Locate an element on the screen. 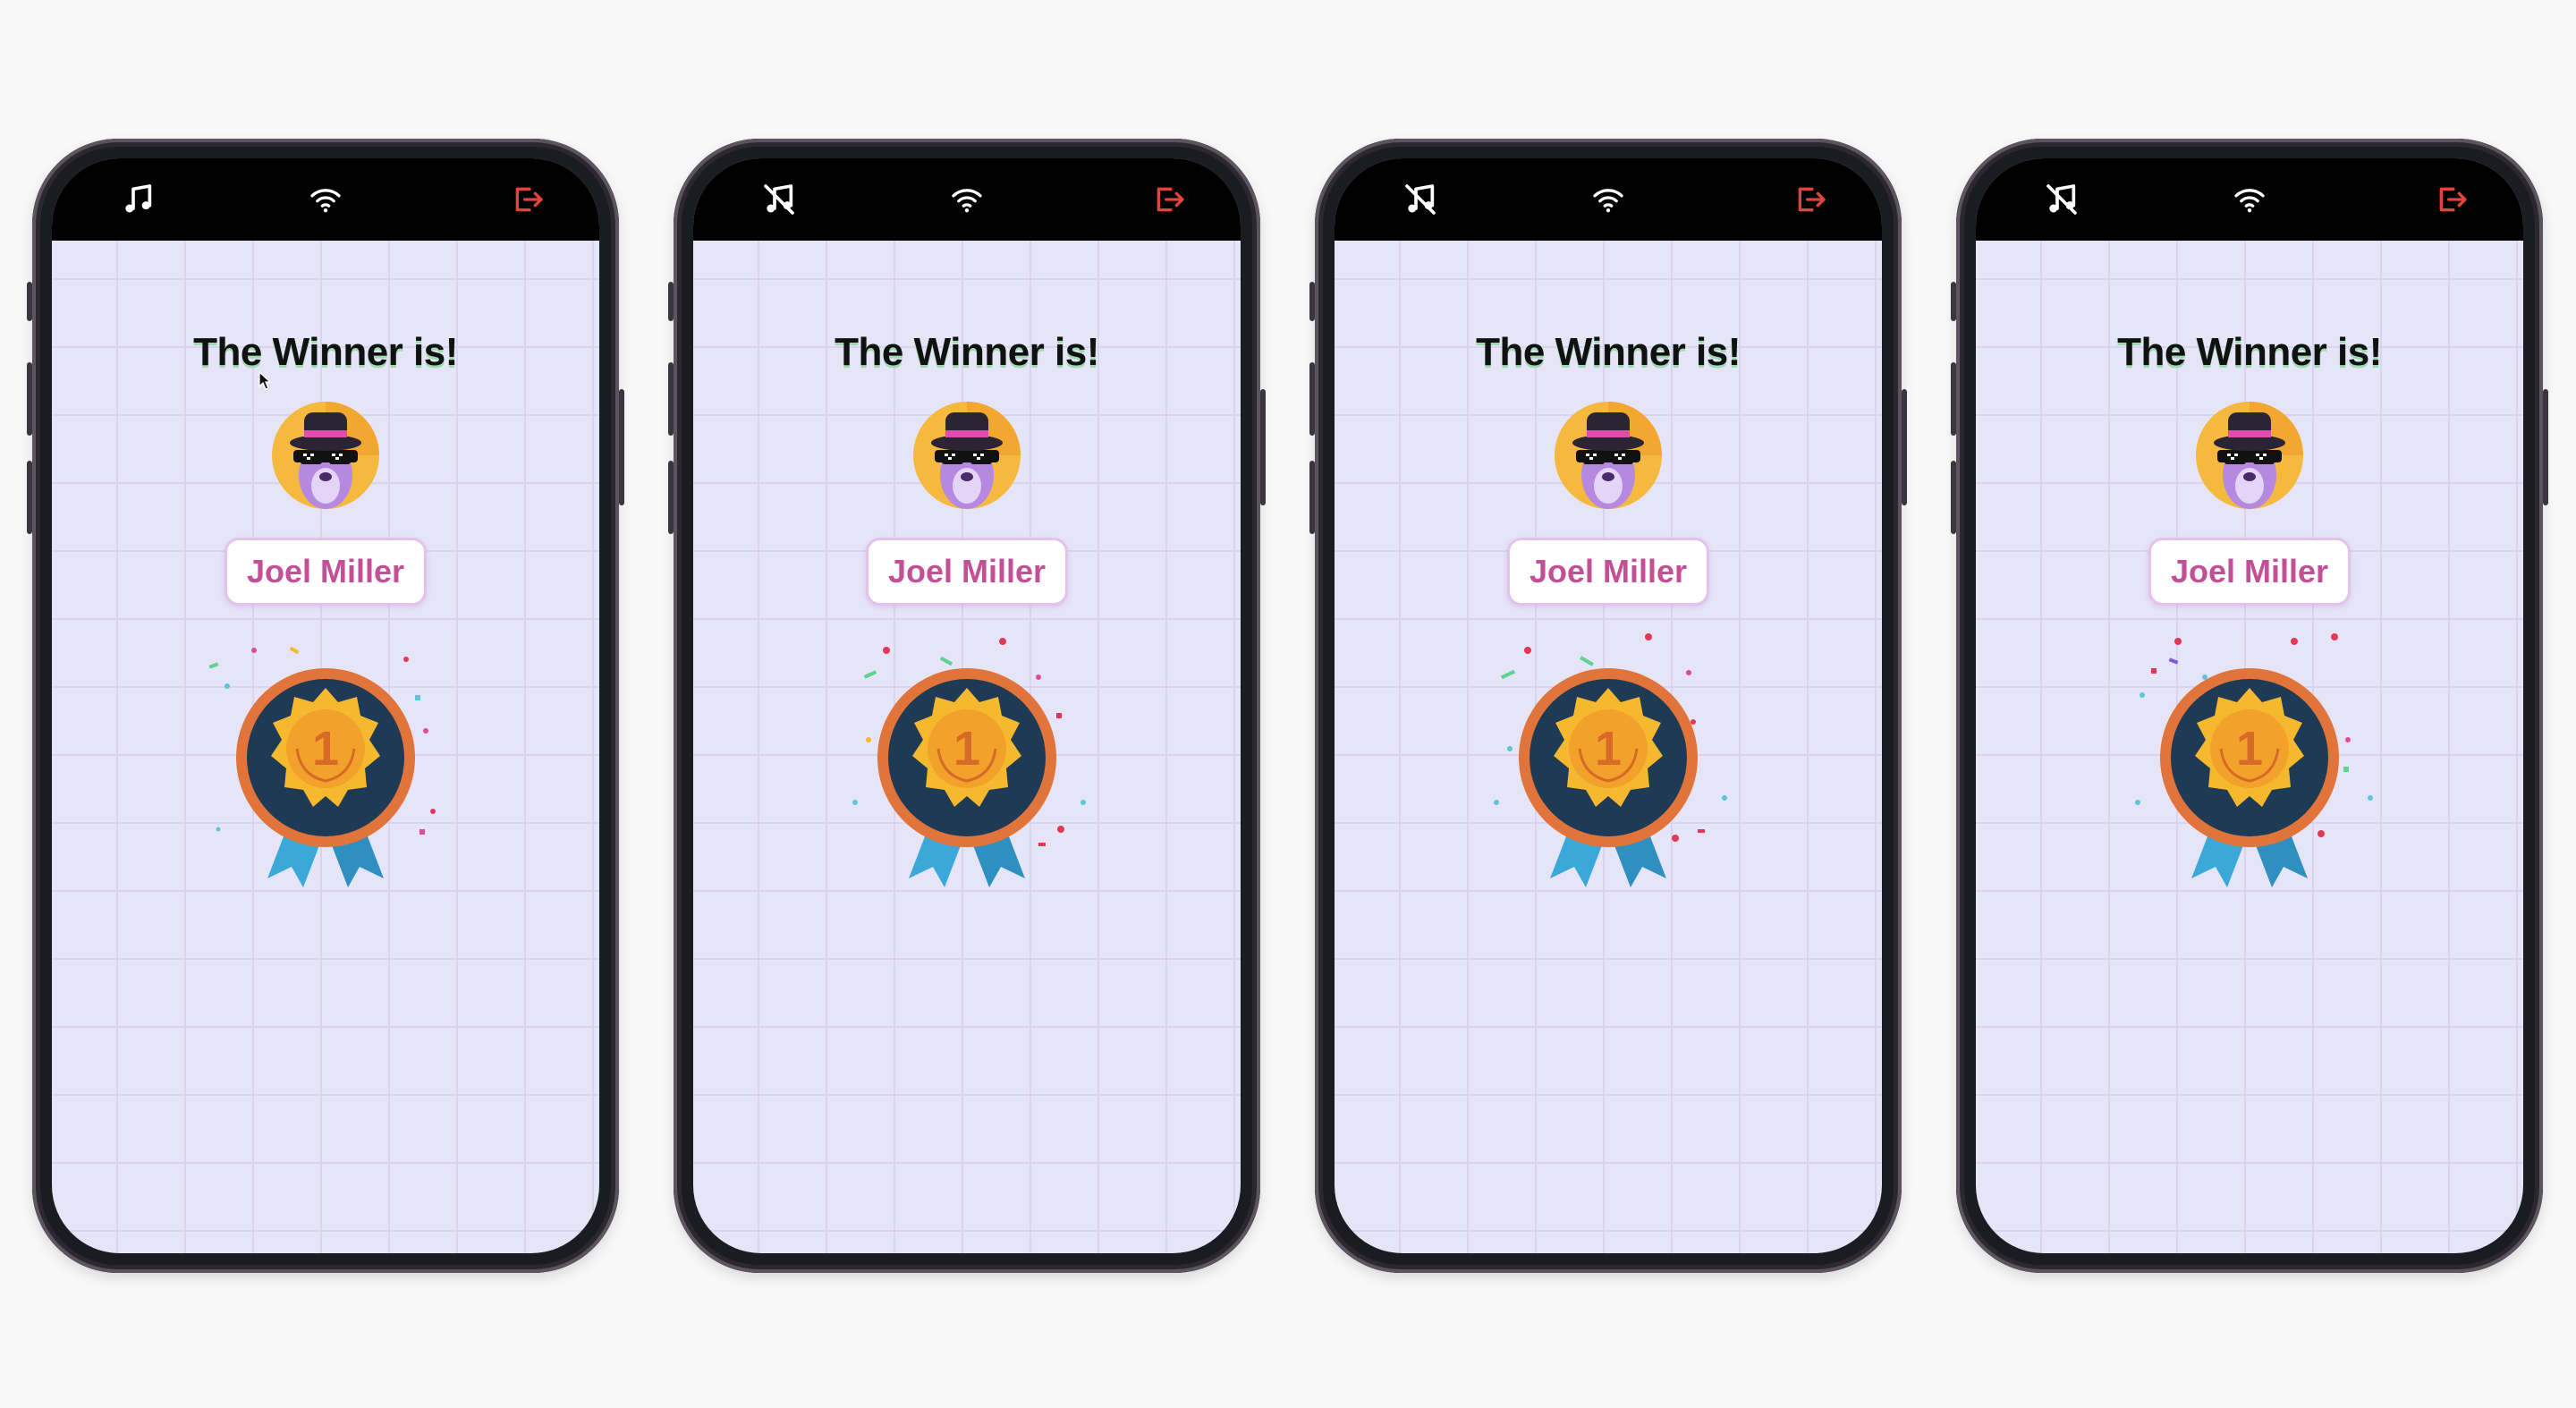  mouse-cursor-icon is located at coordinates (265, 380).